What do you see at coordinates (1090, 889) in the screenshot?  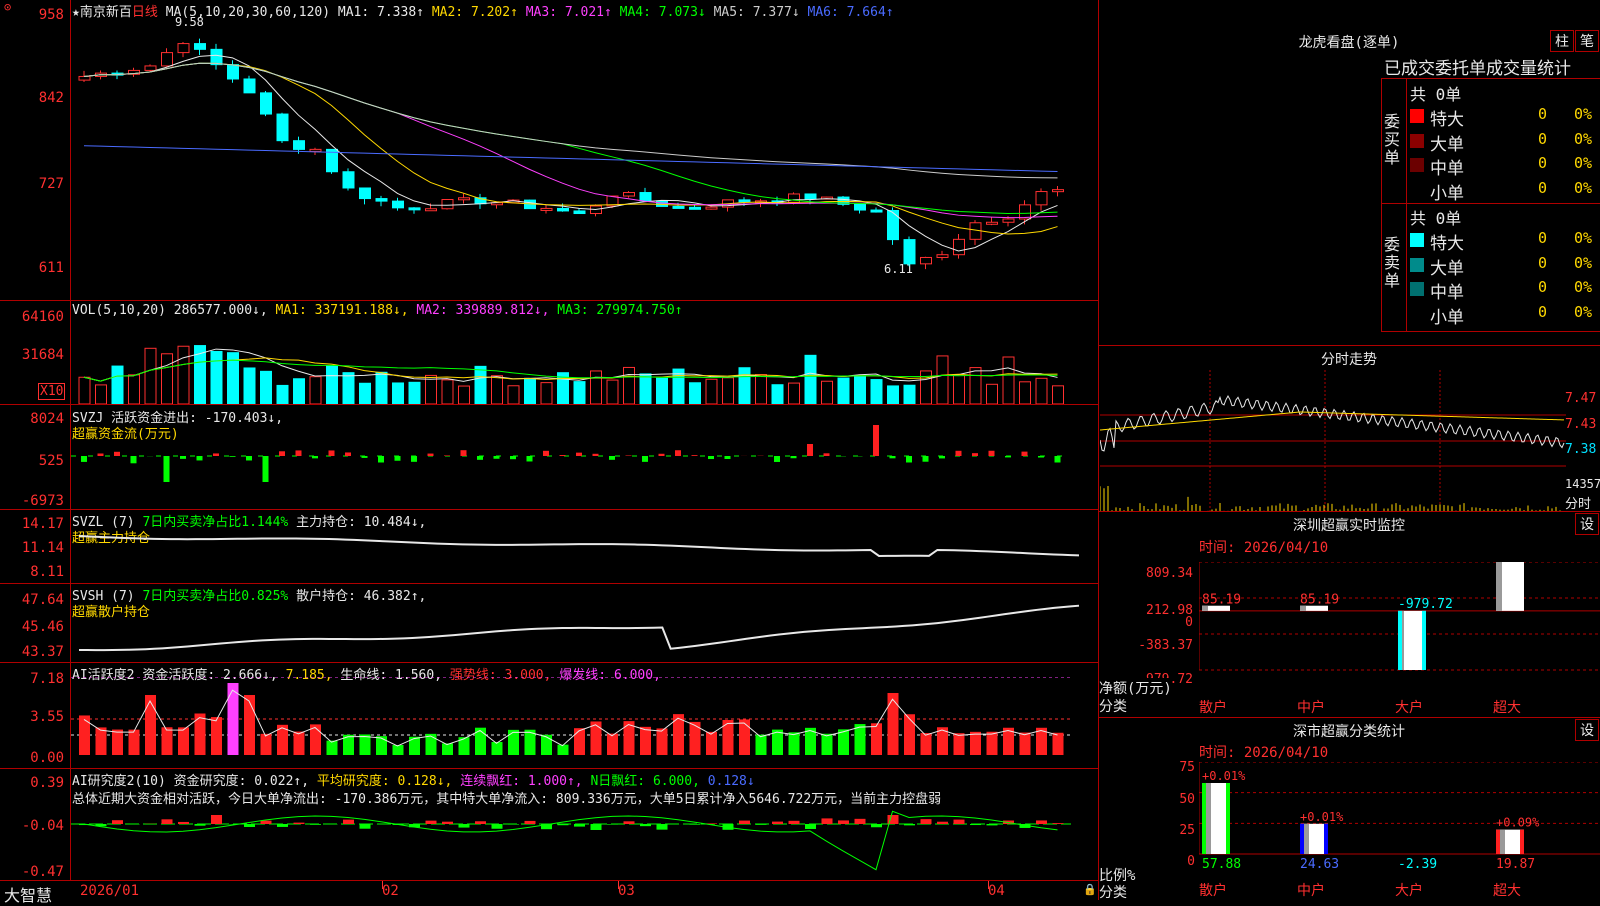 I see `lock-icon: 🔒` at bounding box center [1090, 889].